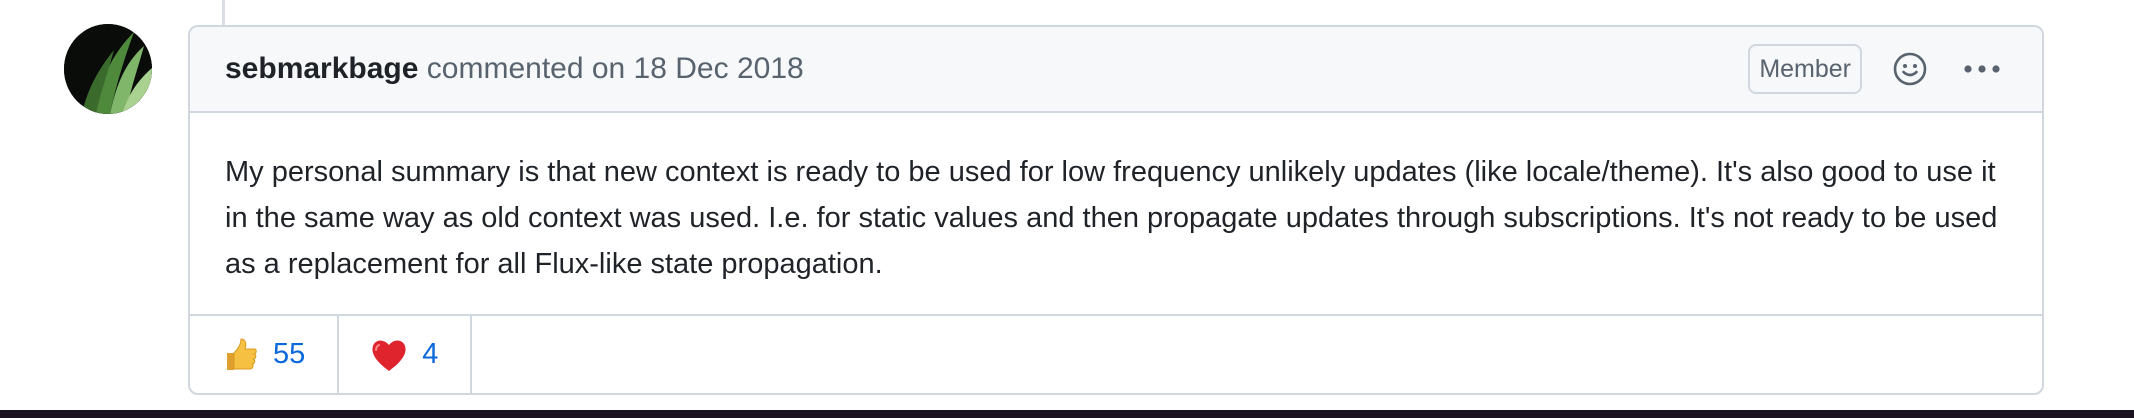 This screenshot has height=418, width=2134. I want to click on add-reaction-button, so click(1910, 69).